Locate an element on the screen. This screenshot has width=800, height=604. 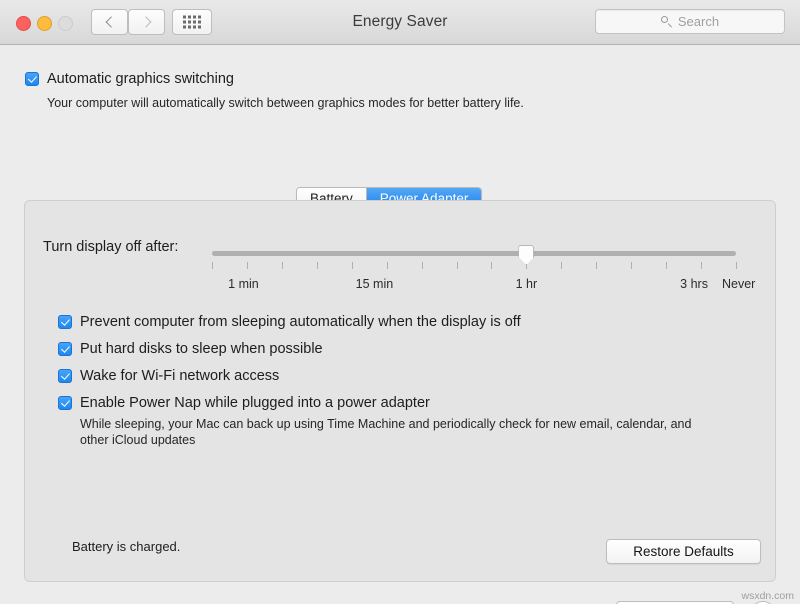
panel-option-2: Put hard disks to sleep when possible is located at coordinates (403, 349).